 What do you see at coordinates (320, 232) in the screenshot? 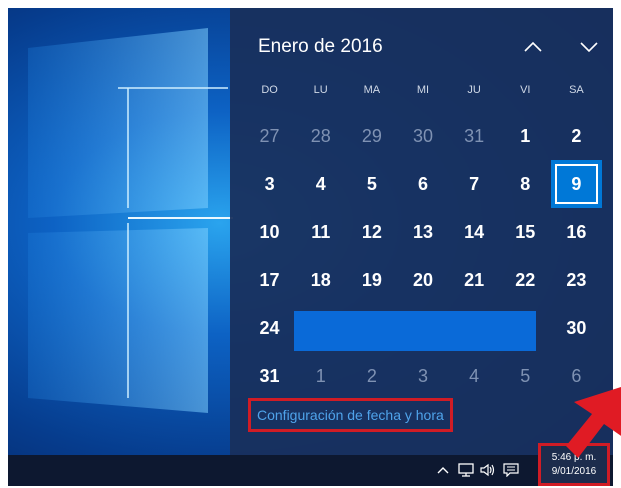
I see `calendar-day: 11` at bounding box center [320, 232].